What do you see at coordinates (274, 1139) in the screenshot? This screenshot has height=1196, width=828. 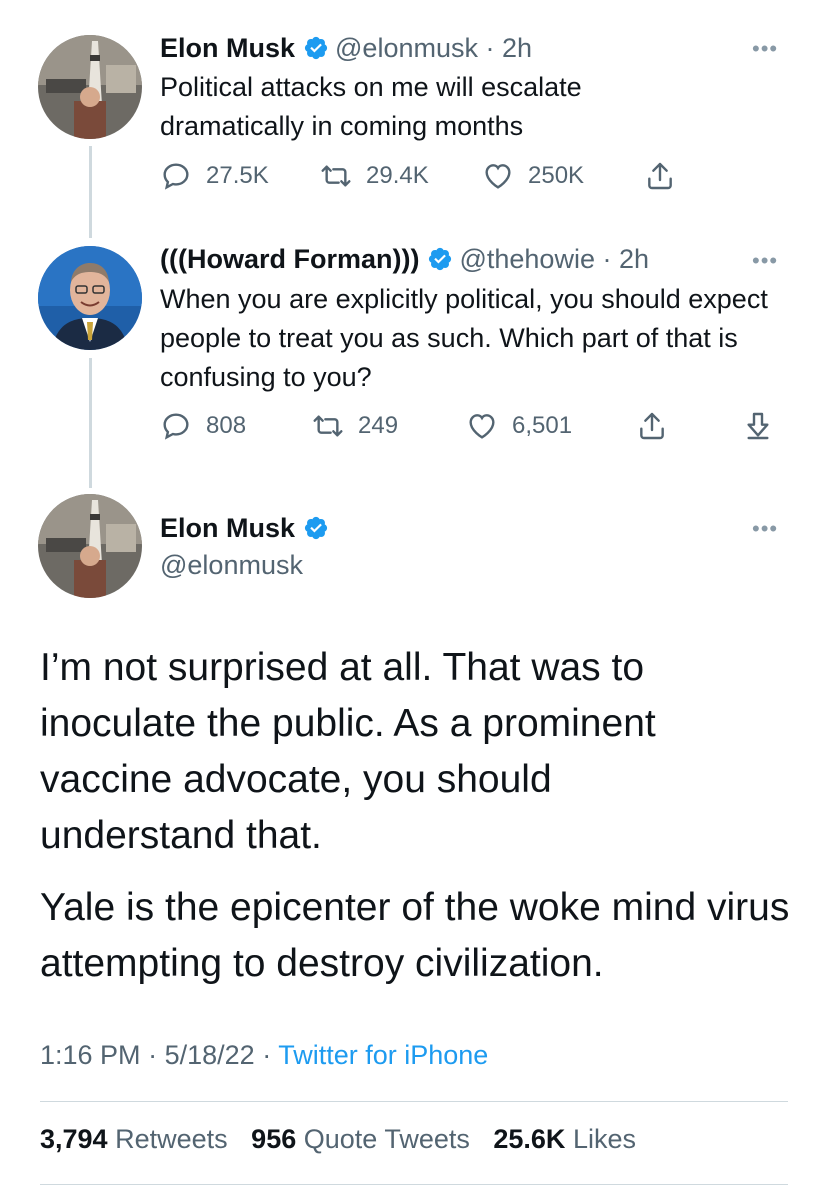 I see `quotes-count: 956` at bounding box center [274, 1139].